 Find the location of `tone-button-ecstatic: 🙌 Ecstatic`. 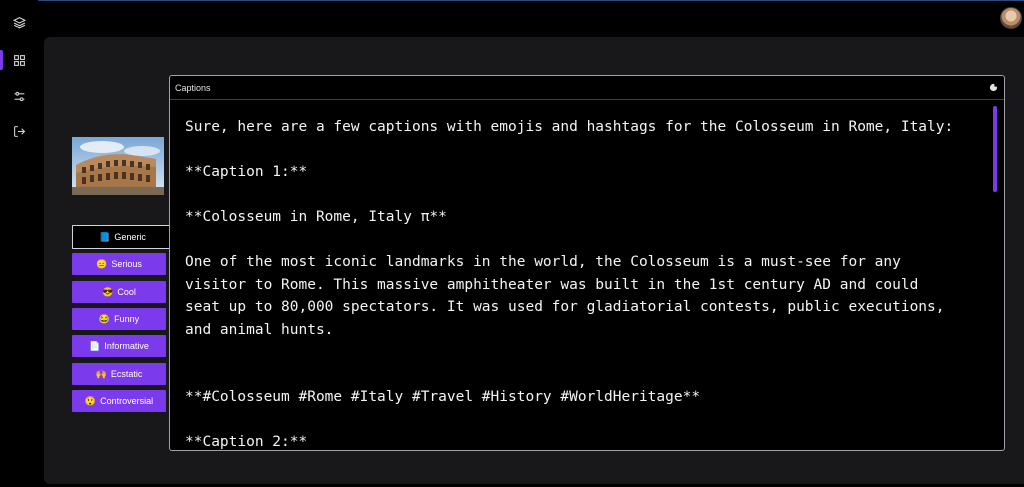

tone-button-ecstatic: 🙌 Ecstatic is located at coordinates (119, 374).